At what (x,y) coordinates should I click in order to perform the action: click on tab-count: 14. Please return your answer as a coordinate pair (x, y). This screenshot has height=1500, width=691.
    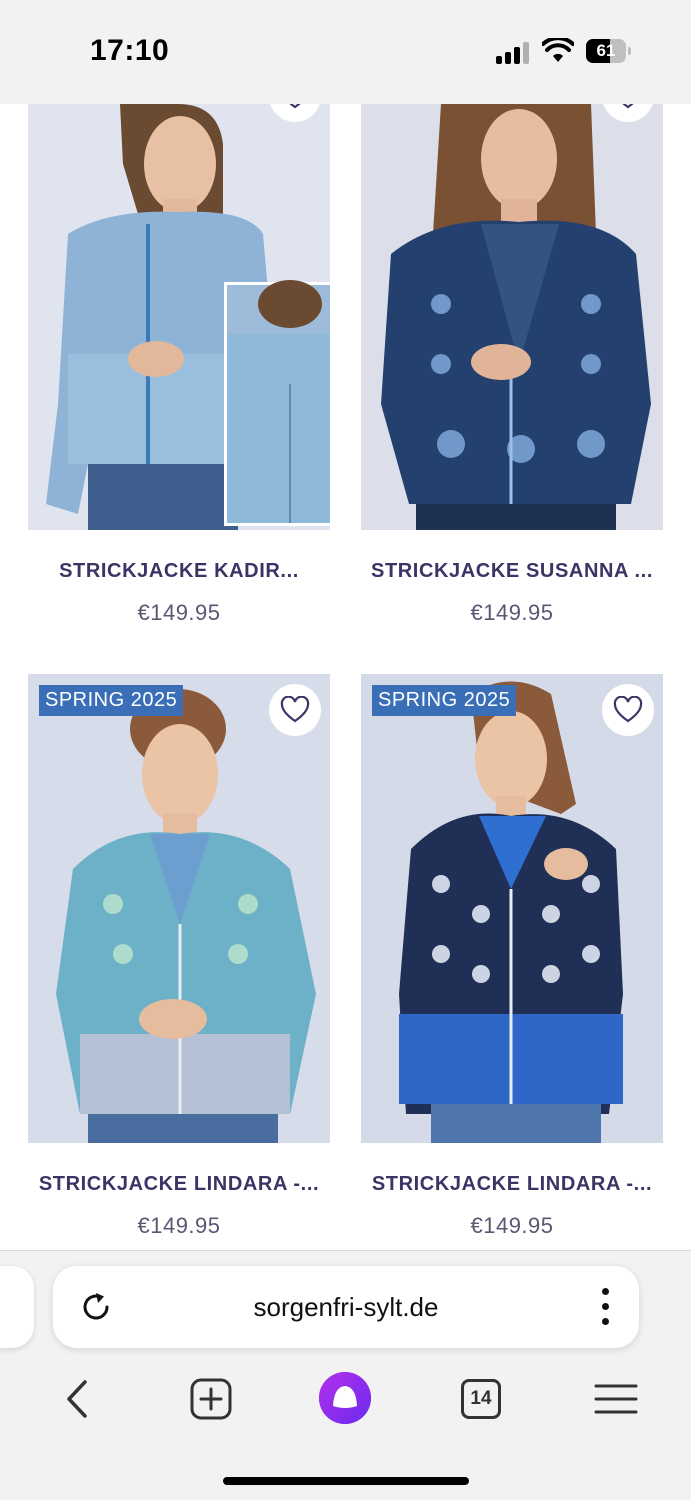
    Looking at the image, I should click on (481, 1399).